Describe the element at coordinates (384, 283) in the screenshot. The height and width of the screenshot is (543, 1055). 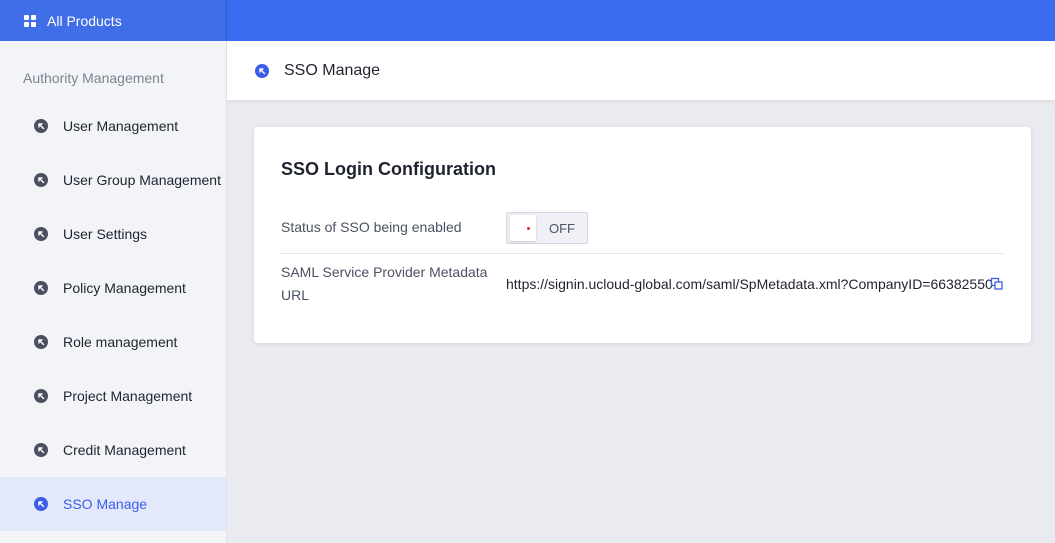
I see `metadata-url-label: SAML Service Provider Metadata URL` at that location.